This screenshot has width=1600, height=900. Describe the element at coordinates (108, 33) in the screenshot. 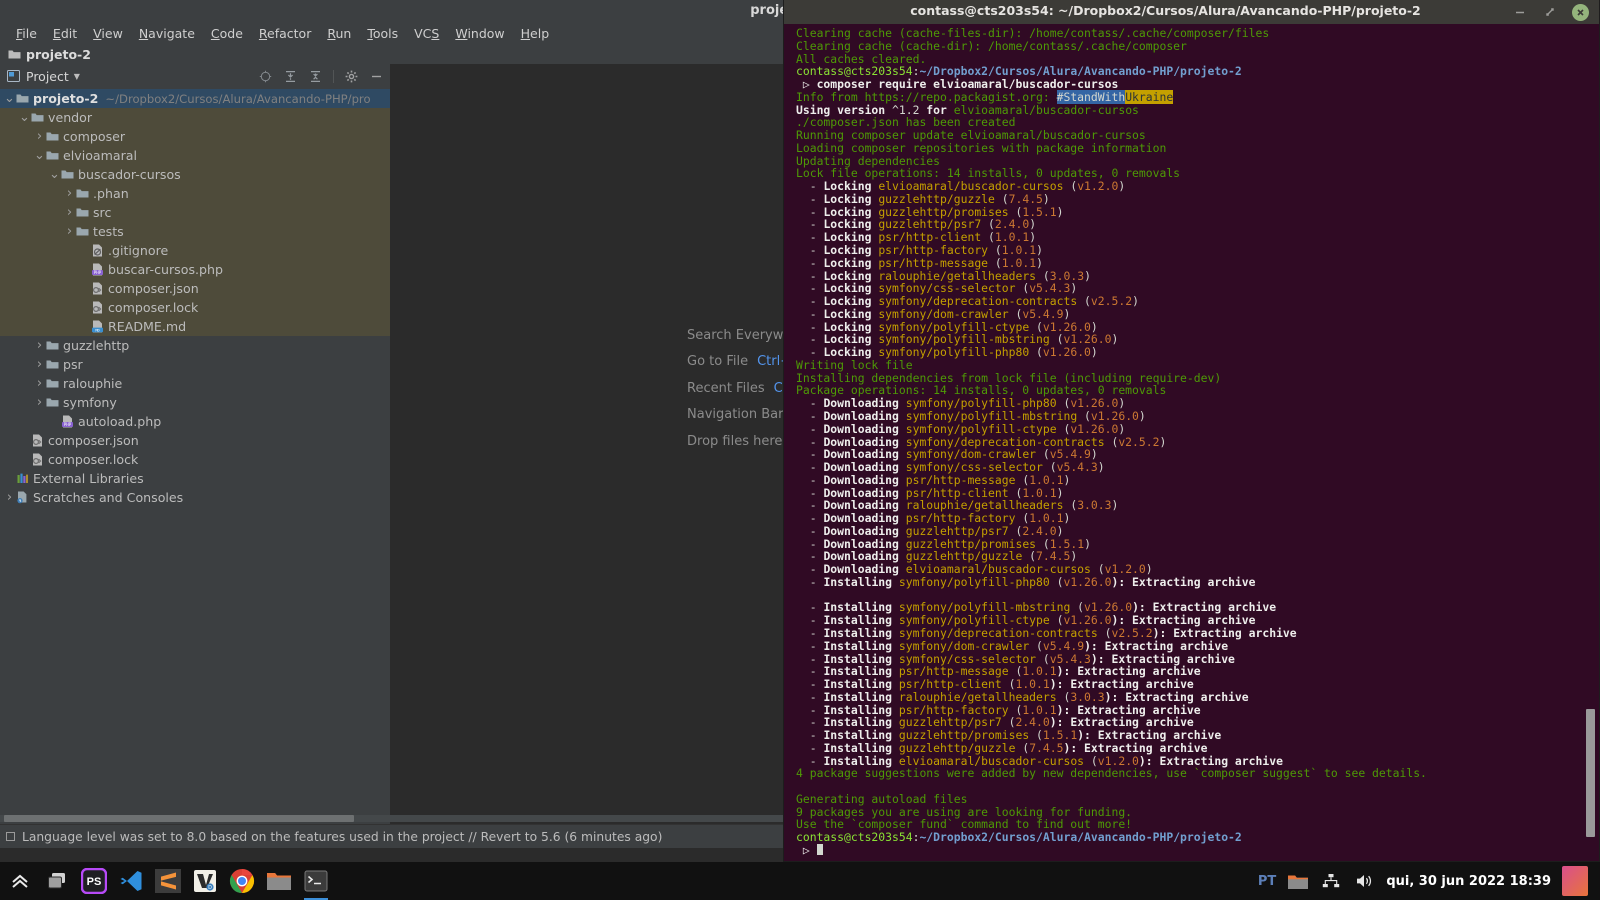

I see `menu-item-view: View` at that location.